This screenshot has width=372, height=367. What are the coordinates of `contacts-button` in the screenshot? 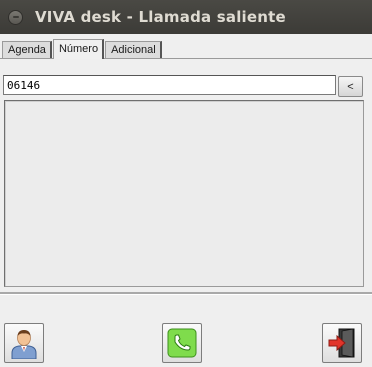 It's located at (24, 343).